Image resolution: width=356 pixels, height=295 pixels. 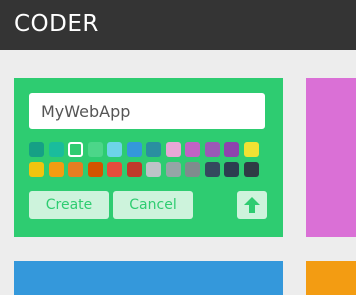 What do you see at coordinates (147, 111) in the screenshot?
I see `app-name-input` at bounding box center [147, 111].